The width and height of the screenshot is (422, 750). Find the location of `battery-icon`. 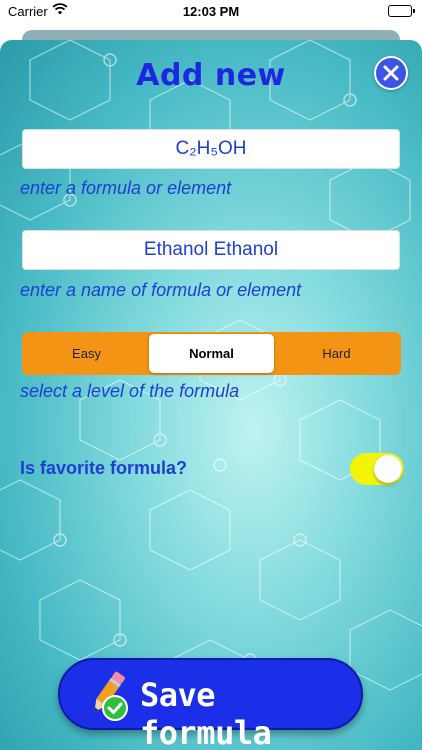

battery-icon is located at coordinates (401, 11).